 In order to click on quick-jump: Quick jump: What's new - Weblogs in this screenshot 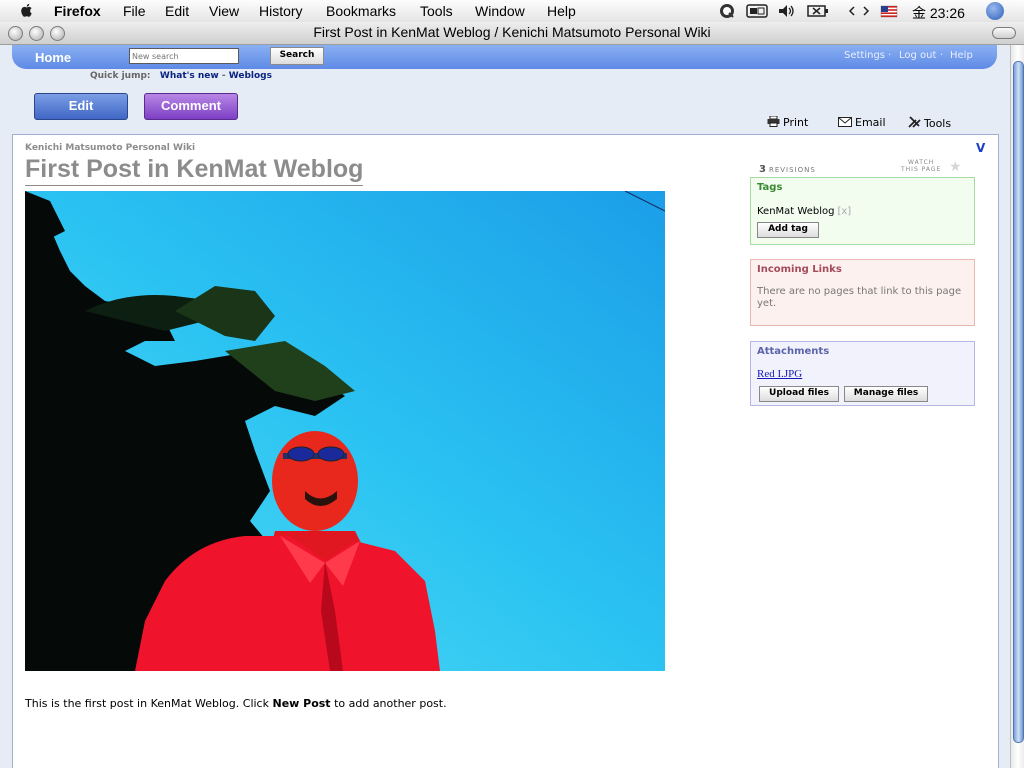, I will do `click(181, 76)`.